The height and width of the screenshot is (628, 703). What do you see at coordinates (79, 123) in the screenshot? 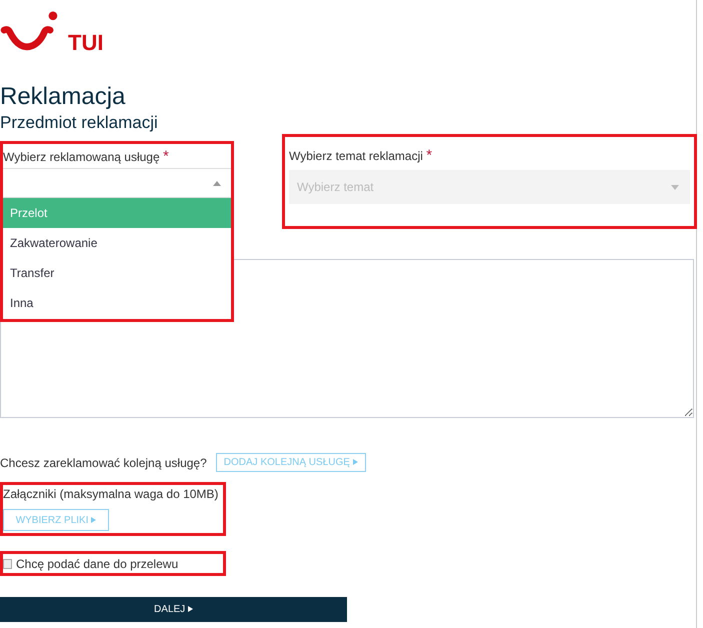
I see `section-title: Przedmiot reklamacji` at bounding box center [79, 123].